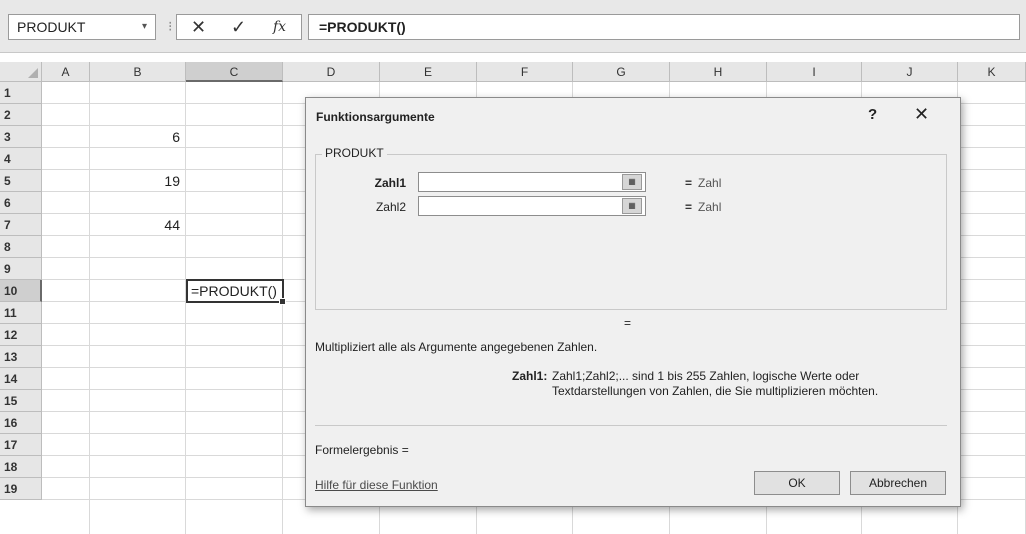  I want to click on column-header-k: K, so click(992, 72).